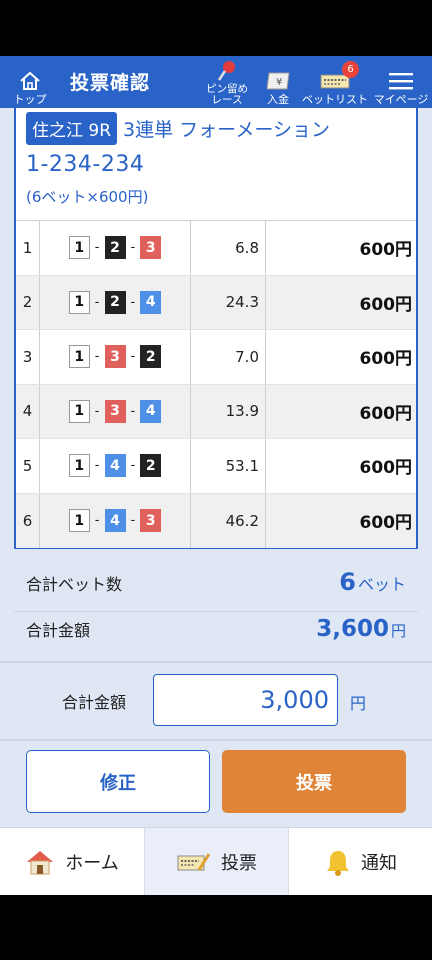  Describe the element at coordinates (110, 83) in the screenshot. I see `page-title: 投票確認` at that location.